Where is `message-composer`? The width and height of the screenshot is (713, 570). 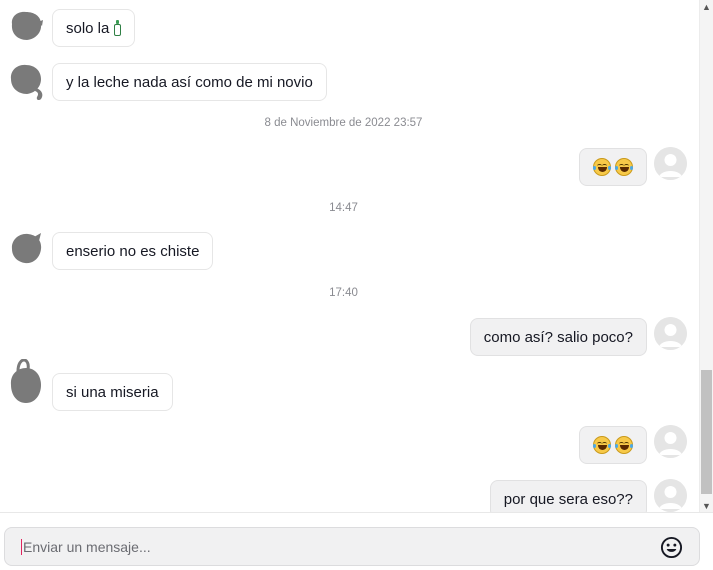 message-composer is located at coordinates (356, 541).